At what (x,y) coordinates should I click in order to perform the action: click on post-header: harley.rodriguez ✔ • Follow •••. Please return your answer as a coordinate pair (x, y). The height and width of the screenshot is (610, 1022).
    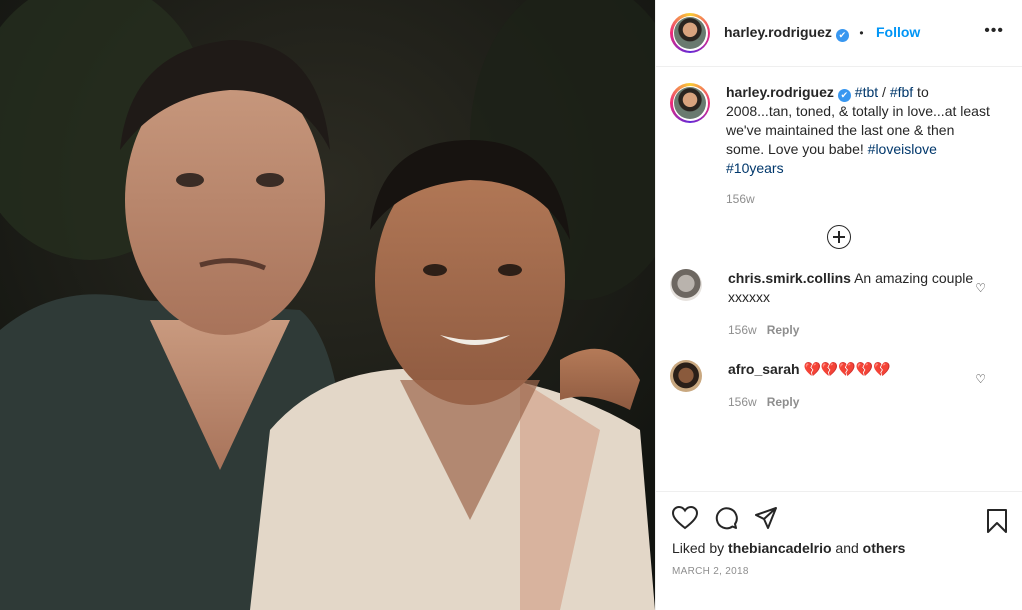
    Looking at the image, I should click on (839, 33).